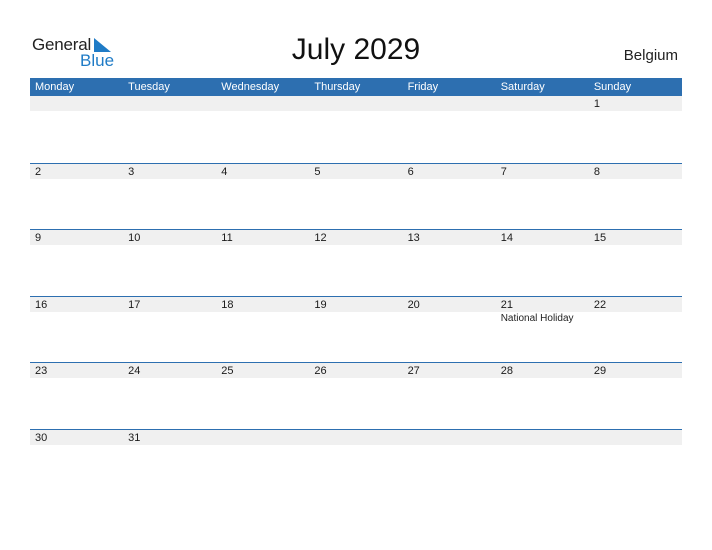 The height and width of the screenshot is (550, 712). Describe the element at coordinates (263, 196) in the screenshot. I see `day-cell: 4` at that location.